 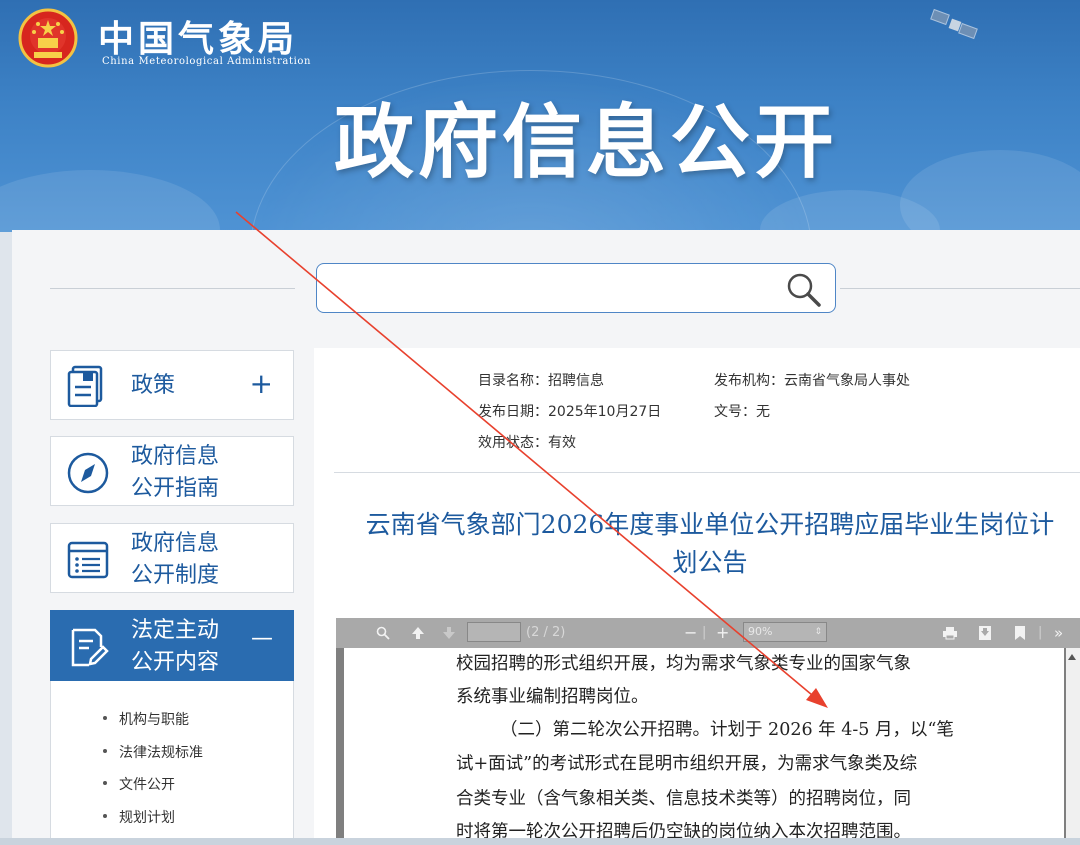 What do you see at coordinates (261, 384) in the screenshot?
I see `expand-icon: +` at bounding box center [261, 384].